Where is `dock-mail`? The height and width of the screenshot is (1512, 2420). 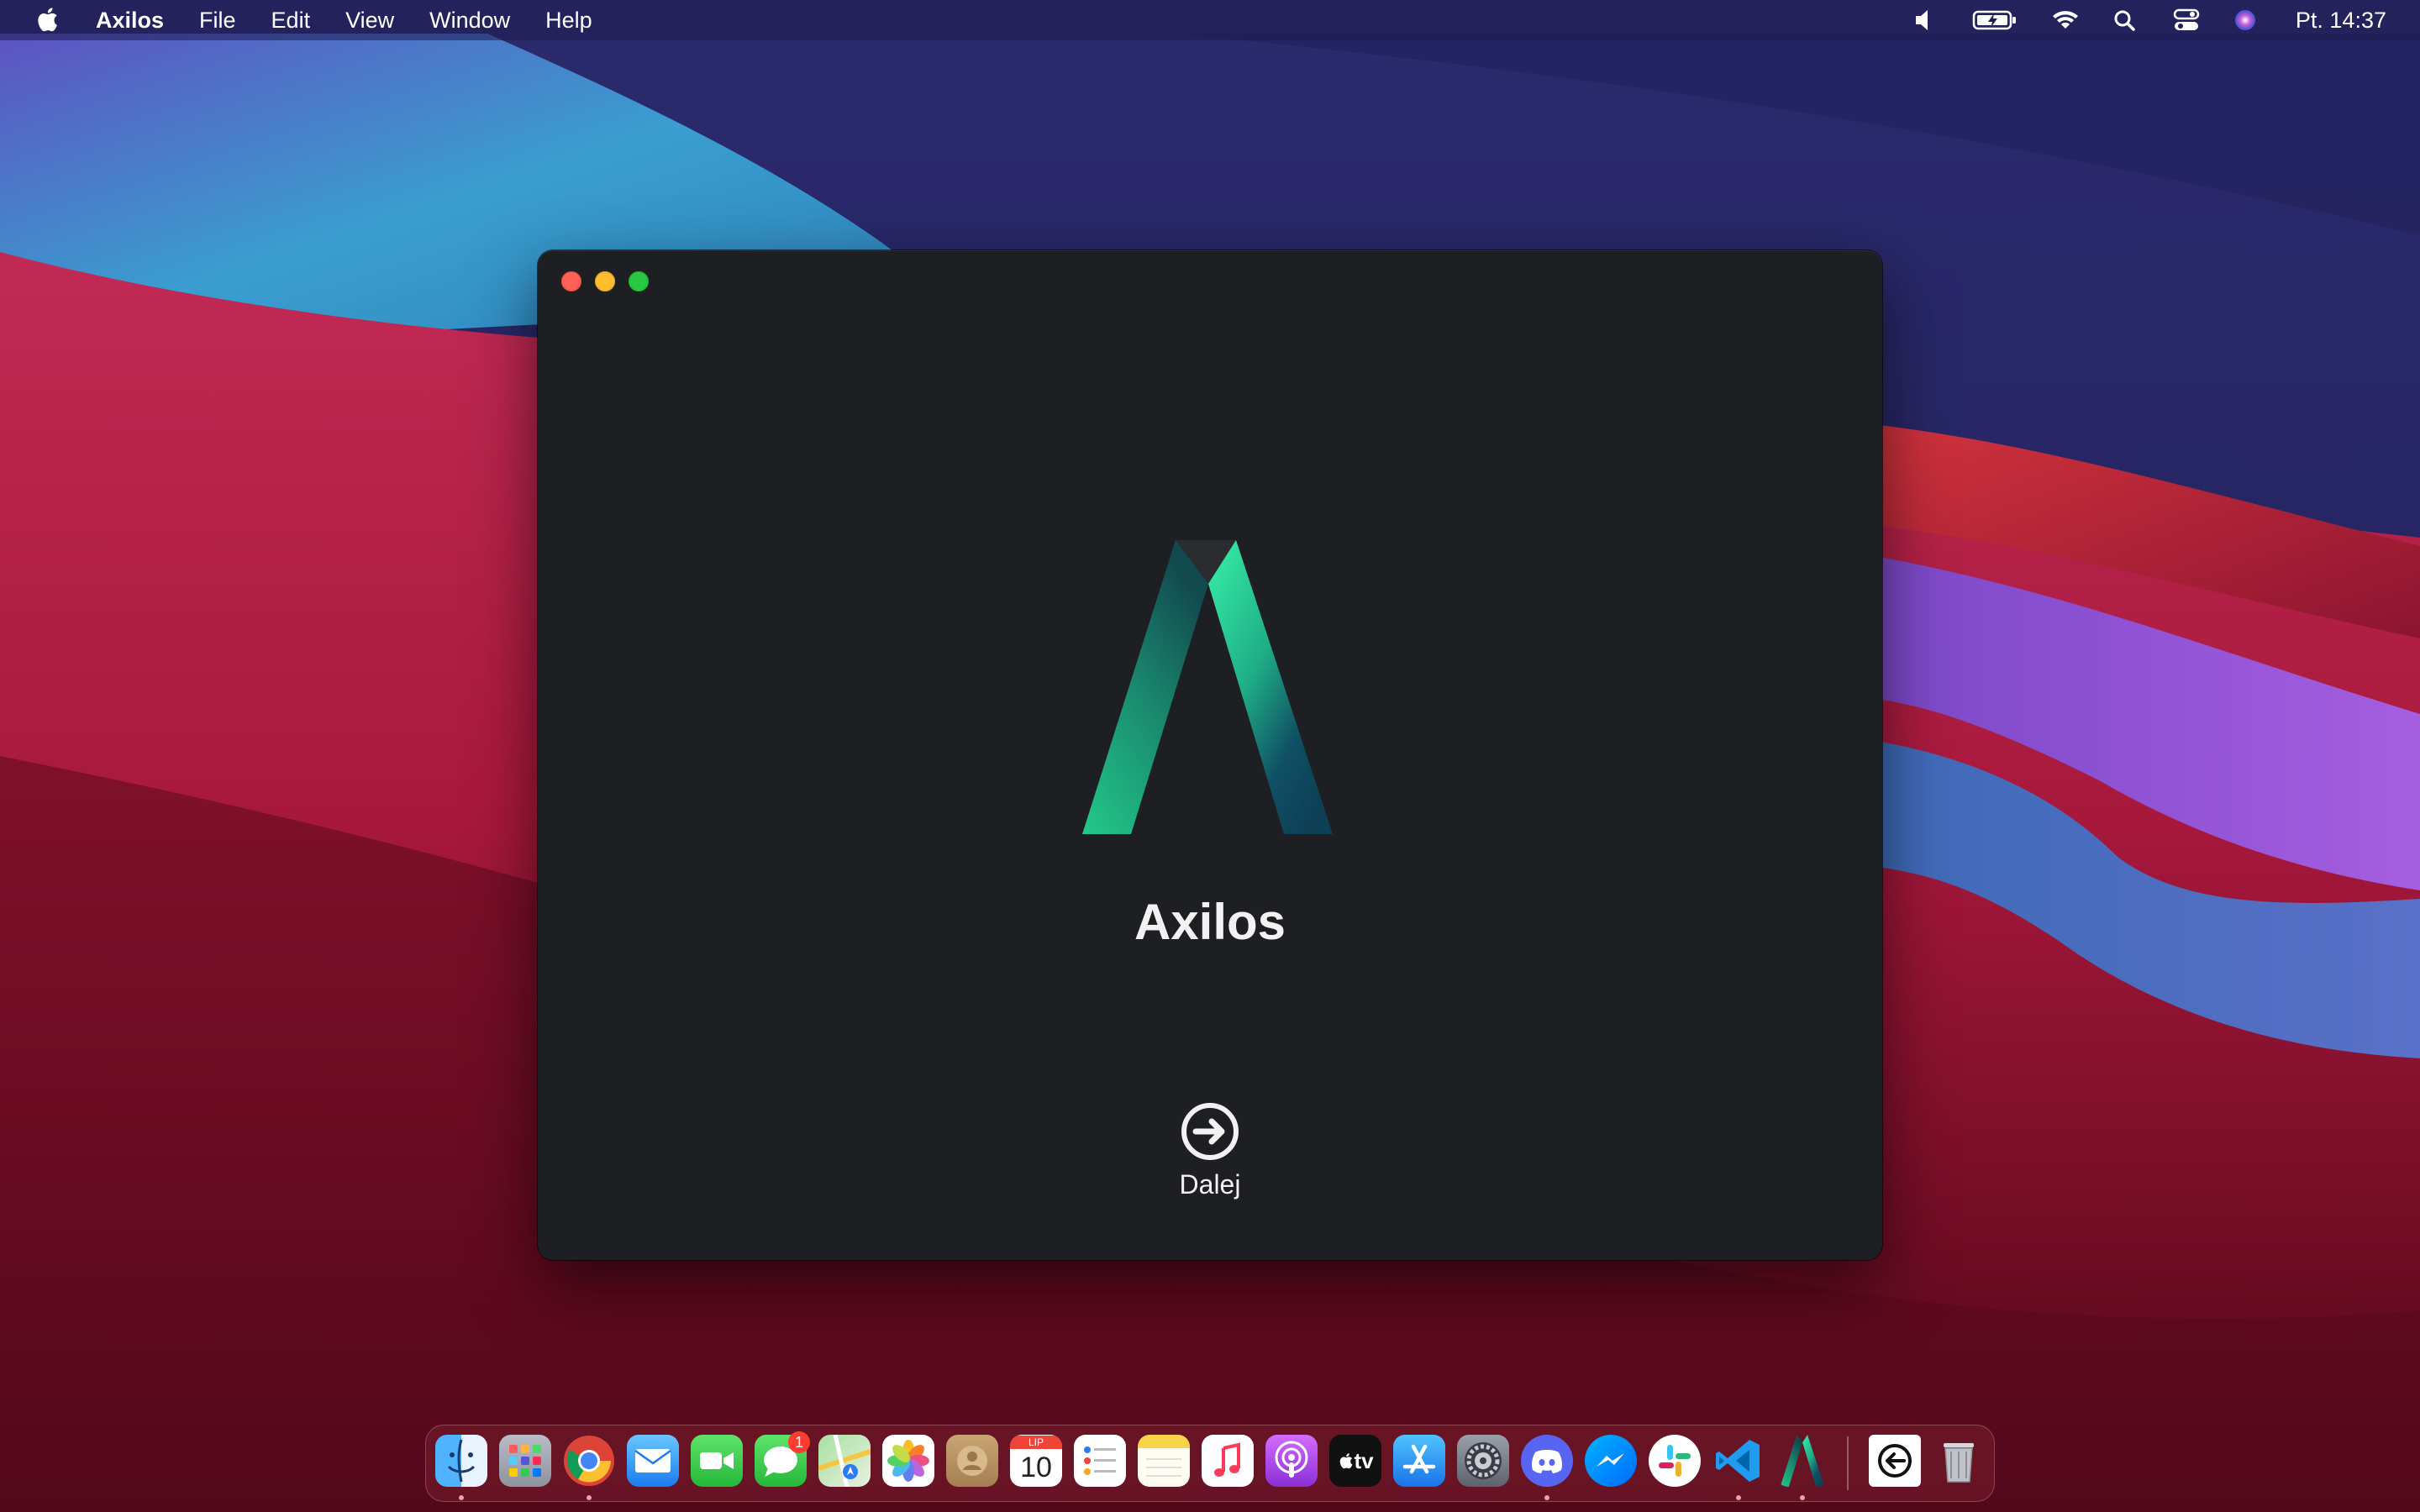 dock-mail is located at coordinates (653, 1461).